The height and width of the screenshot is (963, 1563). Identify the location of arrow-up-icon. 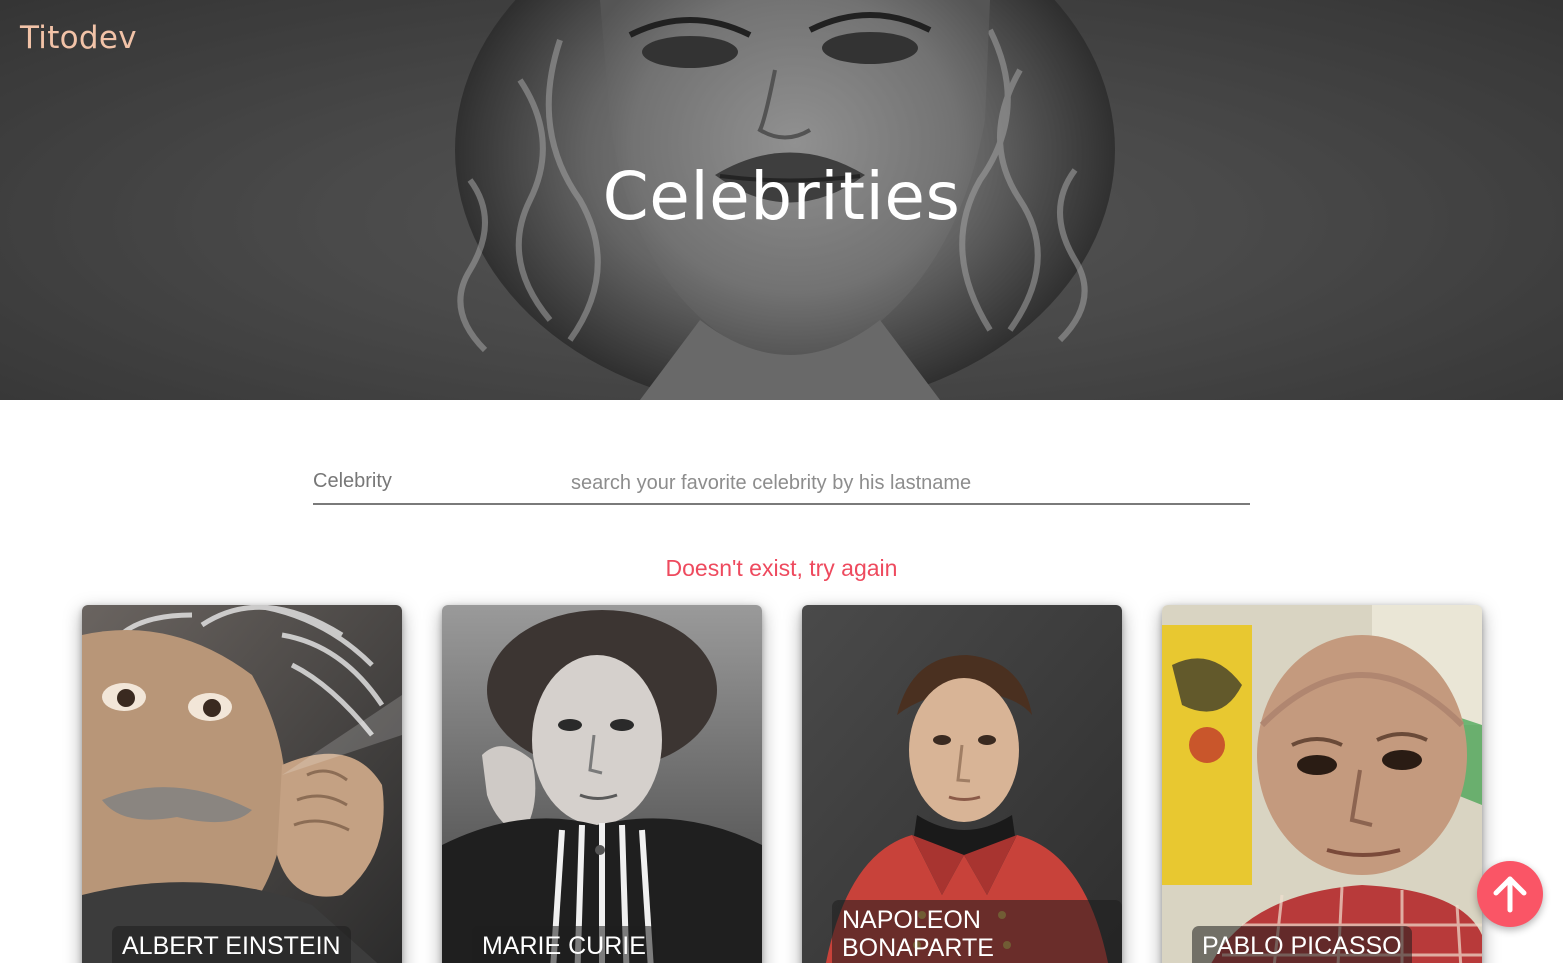
(1510, 894).